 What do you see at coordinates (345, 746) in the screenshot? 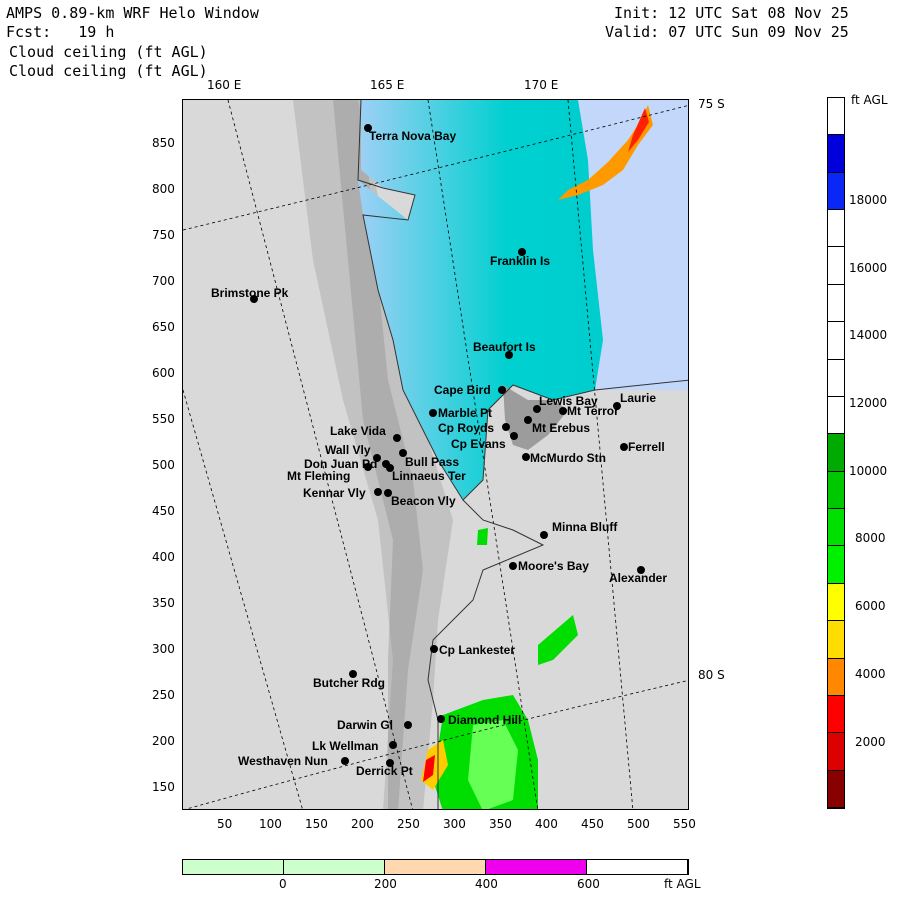
I see `place-label-lk-wellman: Lk Wellman` at bounding box center [345, 746].